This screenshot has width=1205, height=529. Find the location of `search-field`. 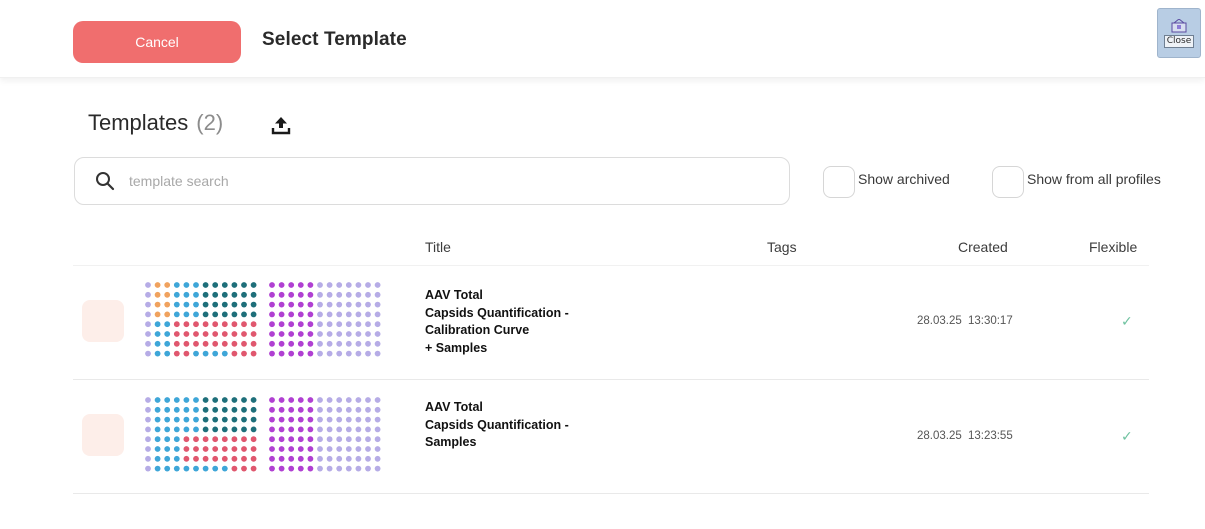

search-field is located at coordinates (432, 181).